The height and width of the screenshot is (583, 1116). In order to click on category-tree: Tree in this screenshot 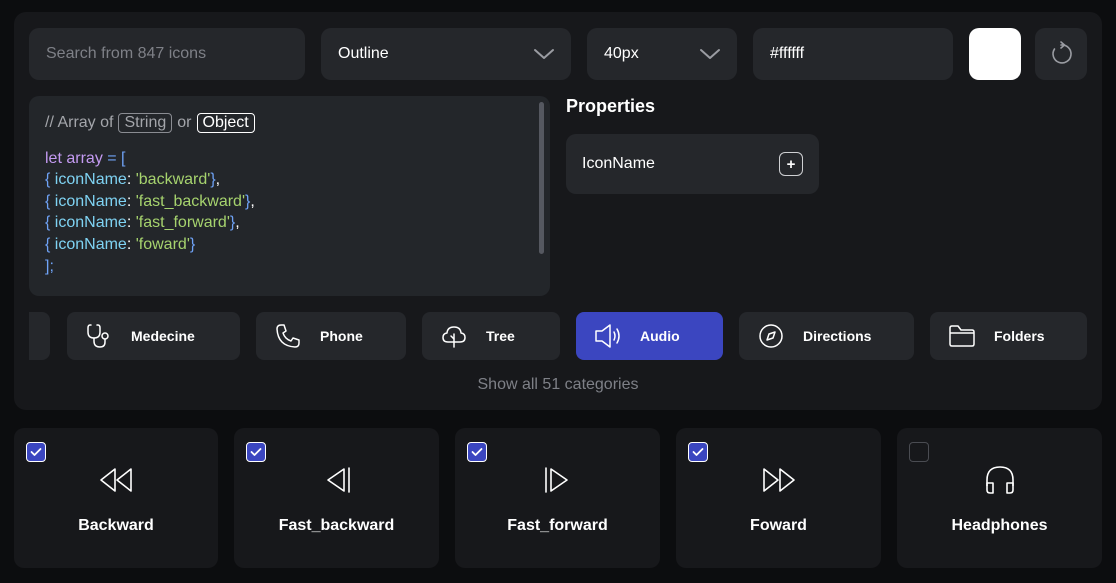, I will do `click(491, 336)`.